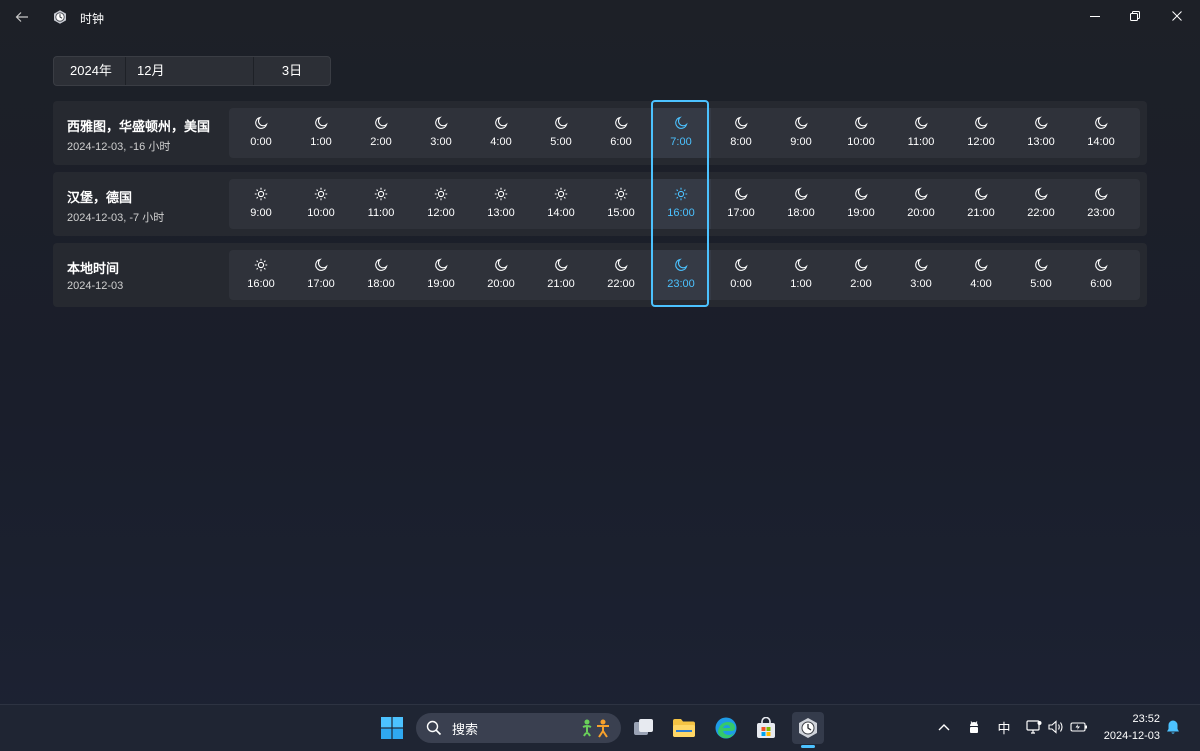 The height and width of the screenshot is (751, 1200). What do you see at coordinates (1177, 16) in the screenshot?
I see `close-button` at bounding box center [1177, 16].